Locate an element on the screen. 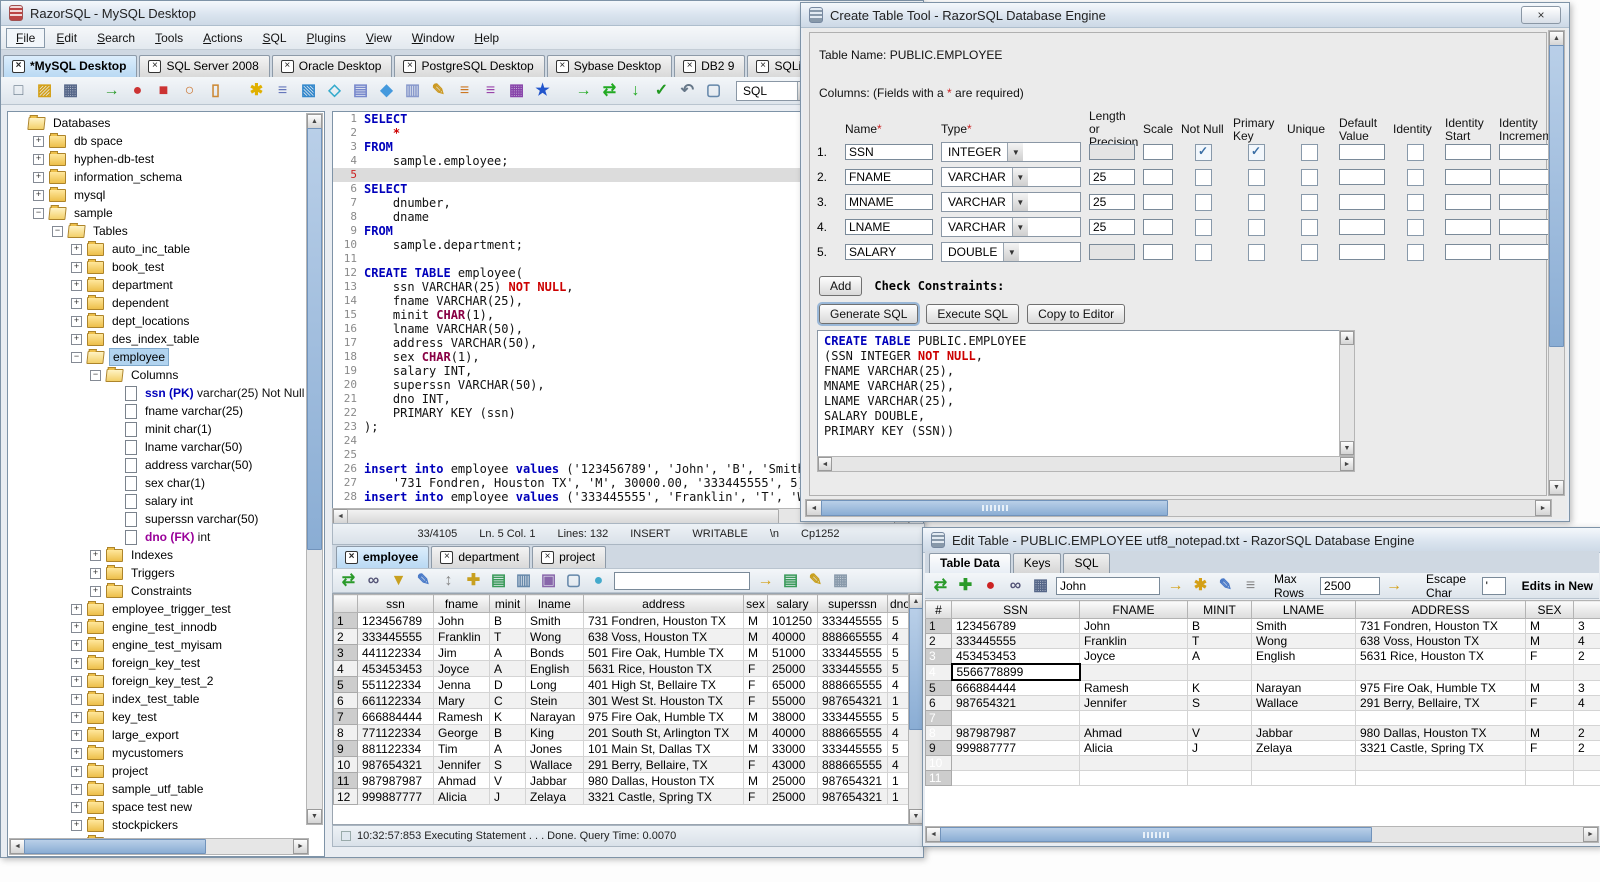 Image resolution: width=1600 pixels, height=882 pixels. grid-cell: 999887777 is located at coordinates (395, 796).